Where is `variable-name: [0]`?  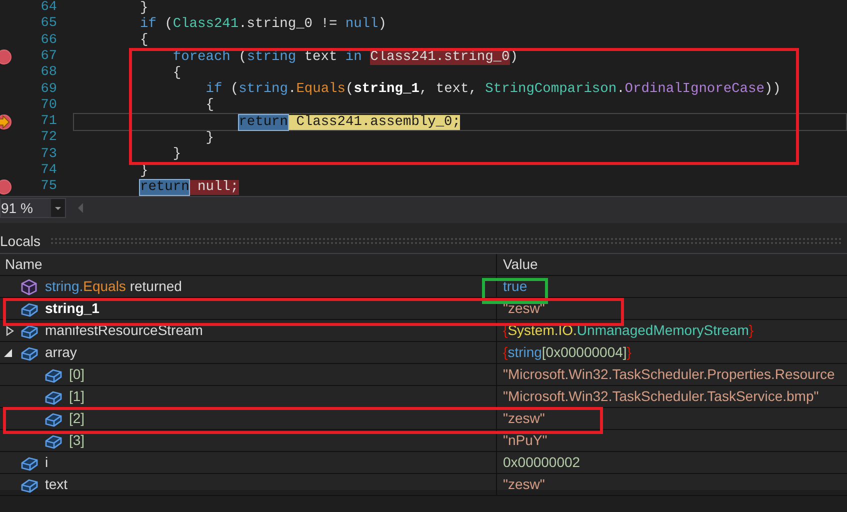 variable-name: [0] is located at coordinates (77, 374).